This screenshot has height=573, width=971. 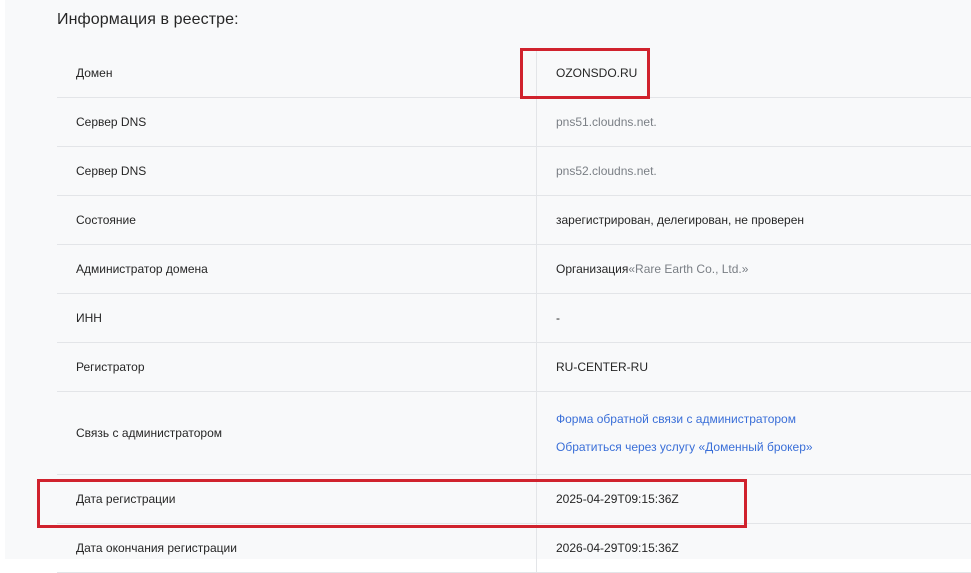 I want to click on dns-value: pns52.cloudns.net., so click(x=753, y=171).